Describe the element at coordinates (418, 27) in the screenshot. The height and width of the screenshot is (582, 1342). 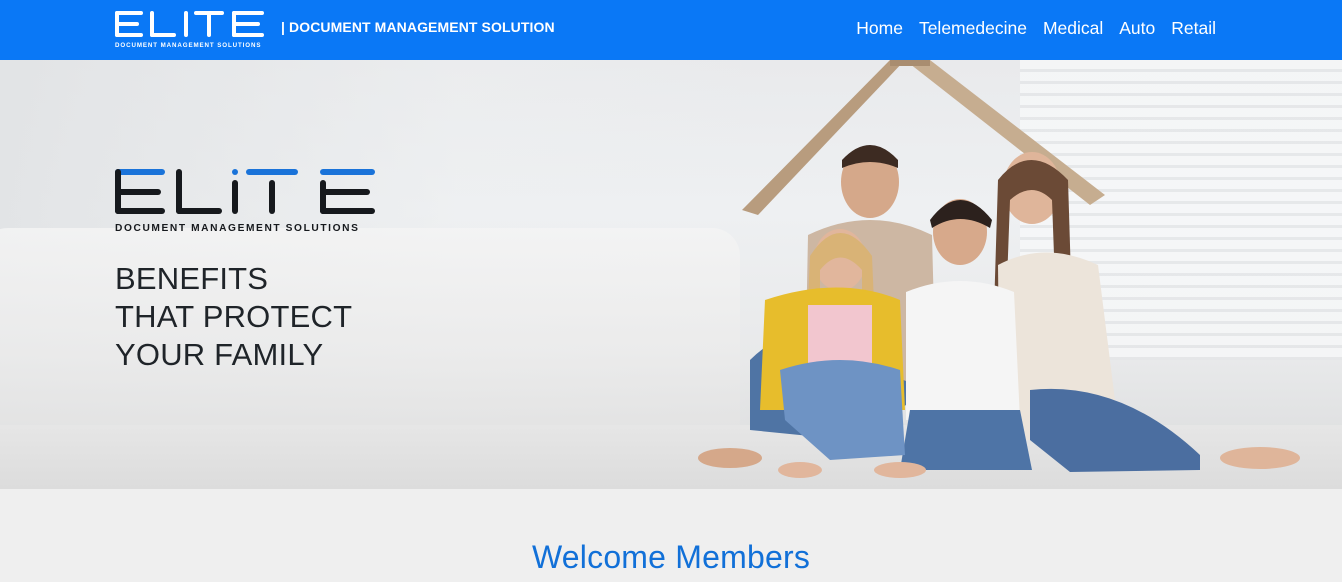
I see `nav-tagline: | DOCUMENT MANAGEMENT SOLUTION` at that location.